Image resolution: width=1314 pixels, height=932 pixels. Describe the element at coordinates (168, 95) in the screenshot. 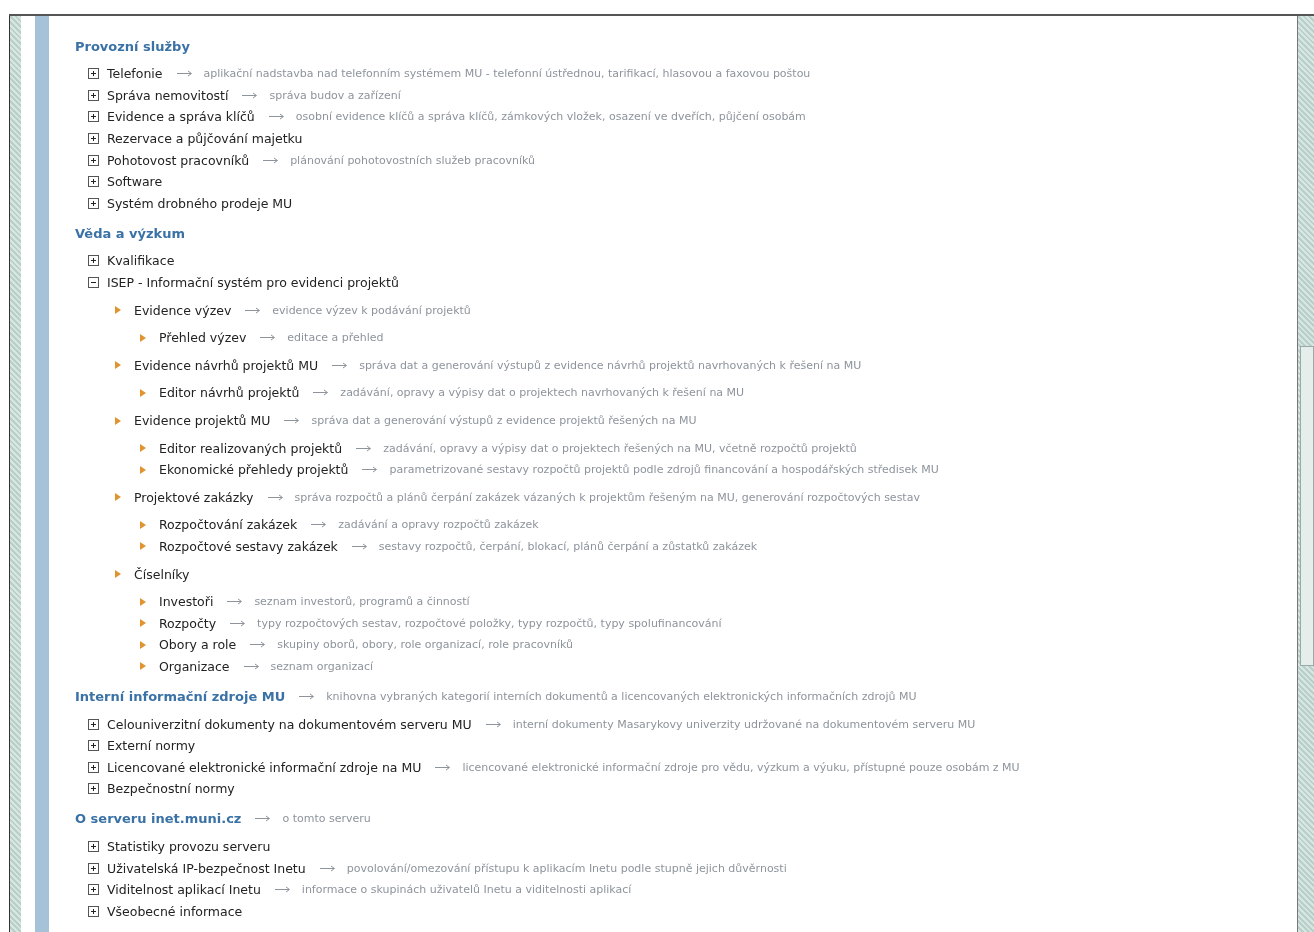

I see `menu-item: Správa nemovitostí` at that location.